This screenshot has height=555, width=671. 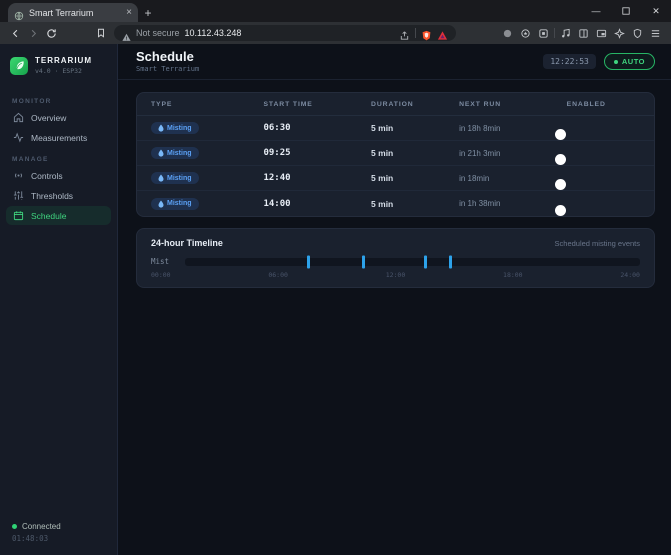 What do you see at coordinates (58, 175) in the screenshot?
I see `sidebar-item-controls: Controls` at bounding box center [58, 175].